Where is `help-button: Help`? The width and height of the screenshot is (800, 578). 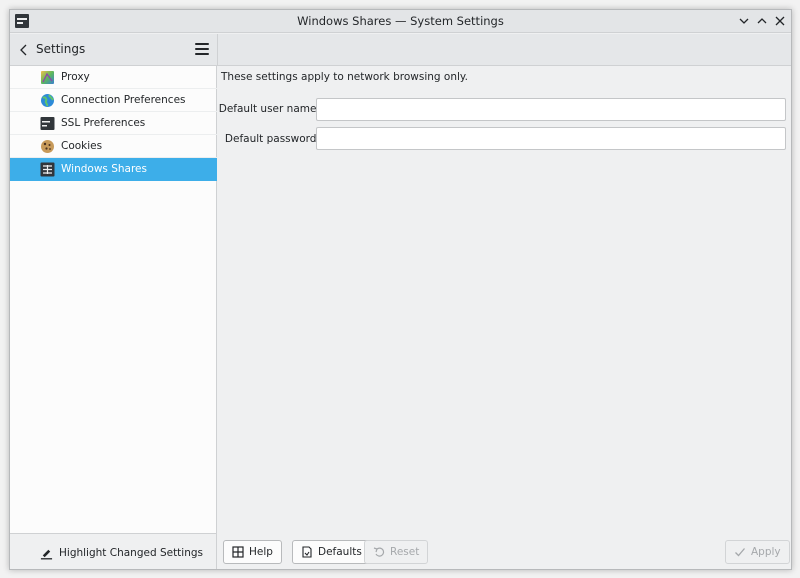
help-button: Help is located at coordinates (252, 552).